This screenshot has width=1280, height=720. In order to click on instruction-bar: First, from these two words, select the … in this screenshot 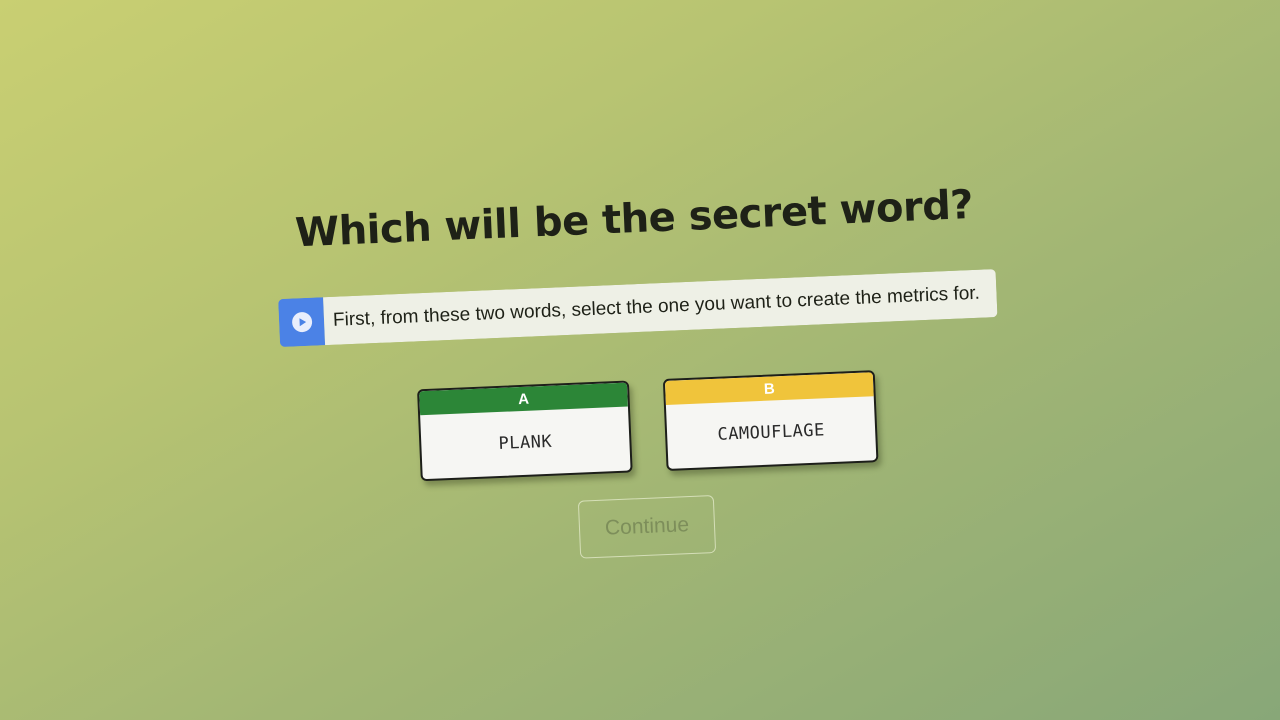, I will do `click(638, 308)`.